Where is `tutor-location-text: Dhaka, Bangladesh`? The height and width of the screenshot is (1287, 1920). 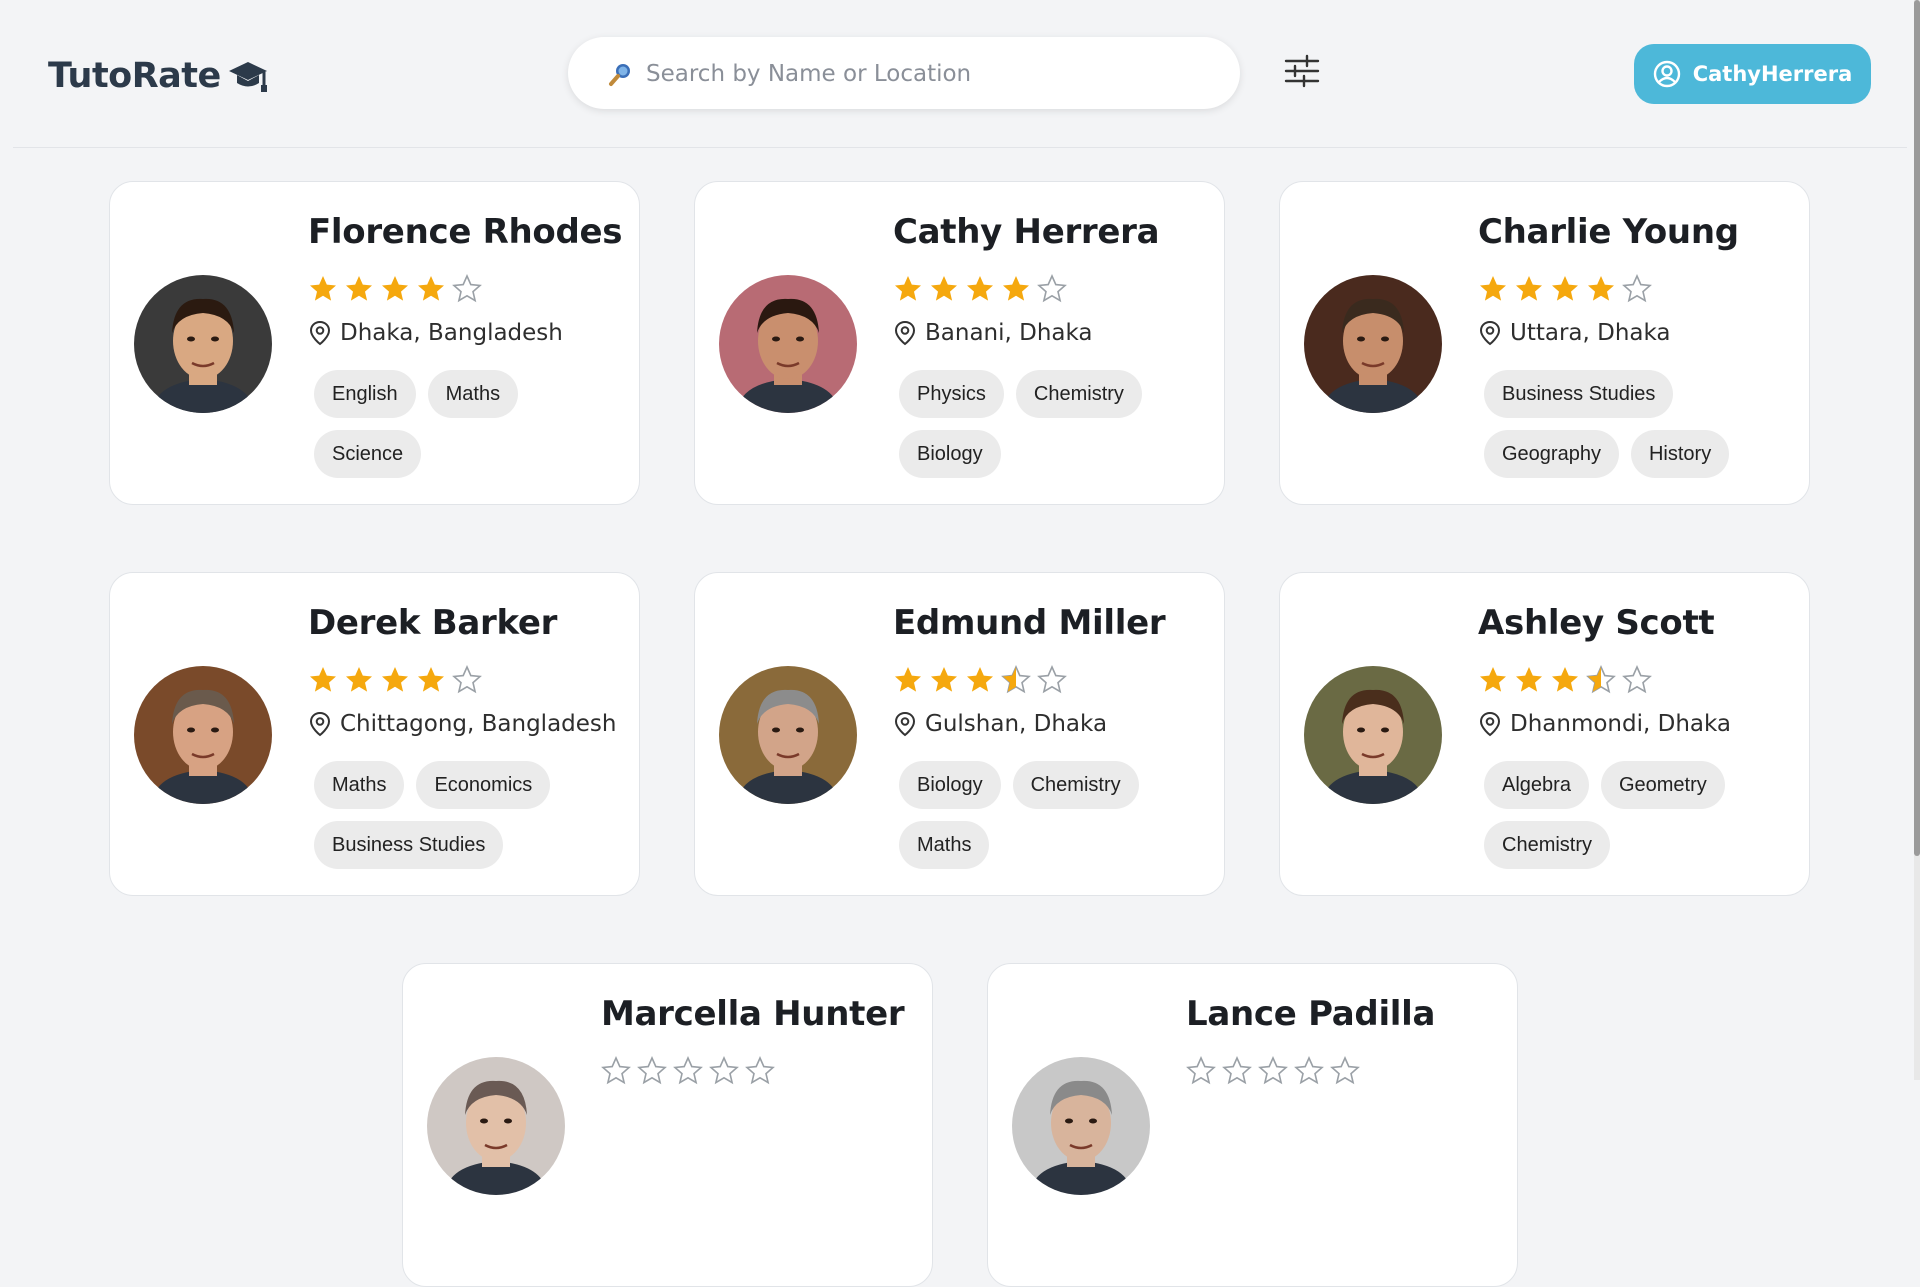
tutor-location-text: Dhaka, Bangladesh is located at coordinates (451, 333).